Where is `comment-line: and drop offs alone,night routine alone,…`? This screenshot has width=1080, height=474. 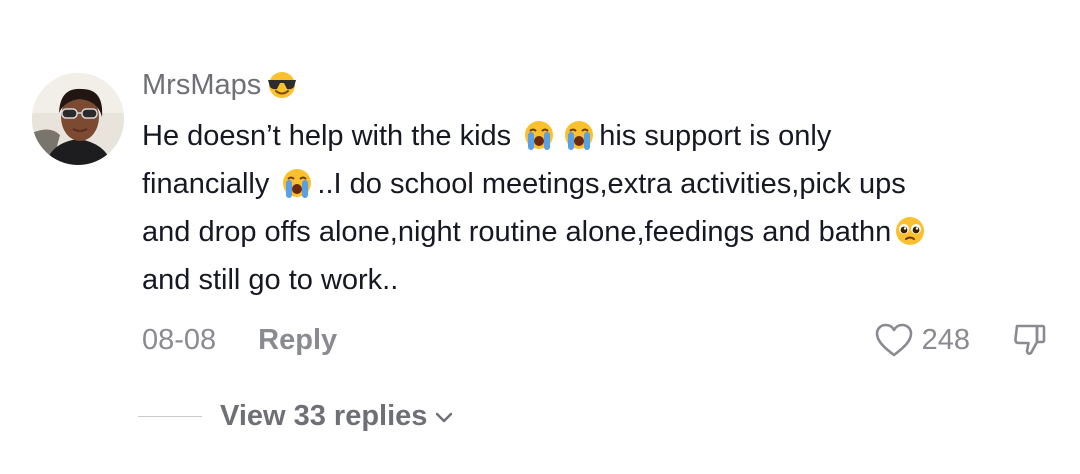
comment-line: and drop offs alone,night routine alone,… is located at coordinates (592, 232).